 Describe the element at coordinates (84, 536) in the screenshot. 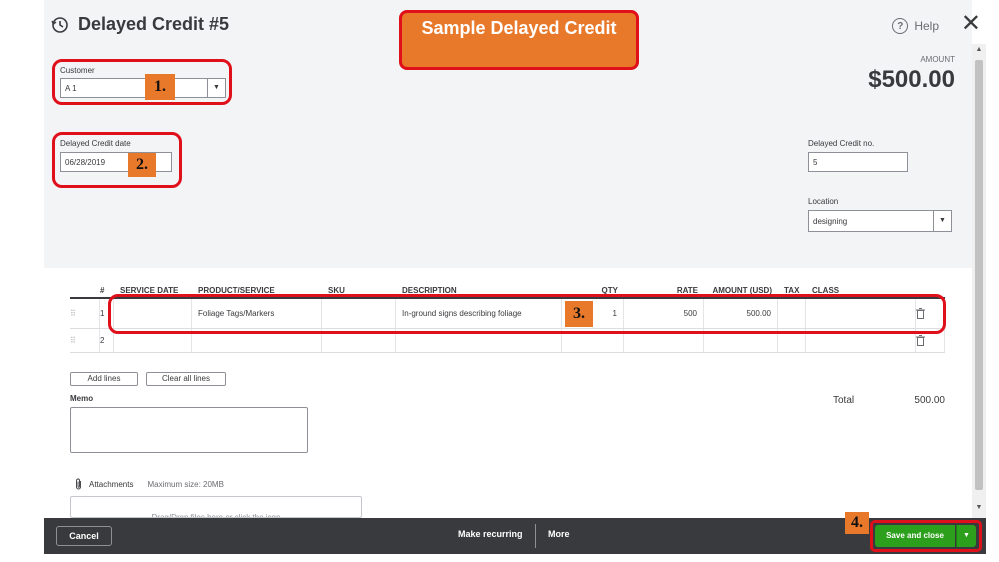

I see `cancel-button: Cancel` at that location.